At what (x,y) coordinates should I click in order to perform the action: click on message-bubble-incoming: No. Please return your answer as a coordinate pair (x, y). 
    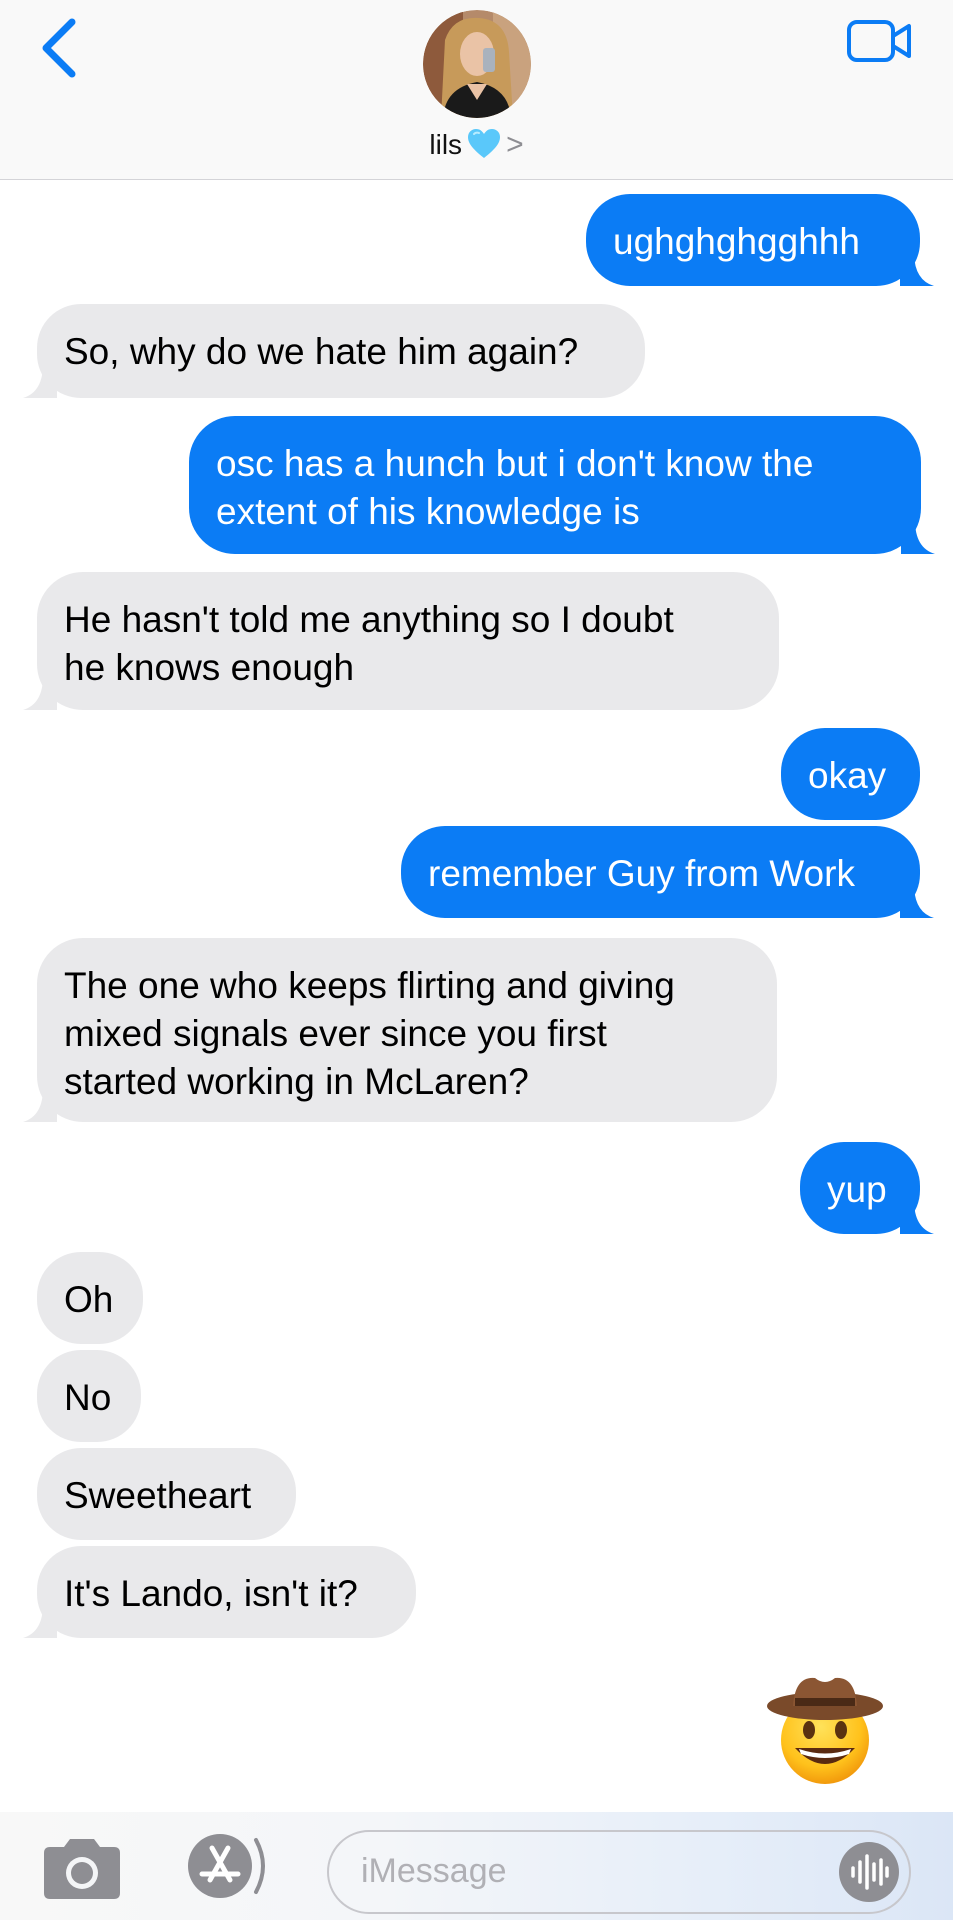
    Looking at the image, I should click on (89, 1396).